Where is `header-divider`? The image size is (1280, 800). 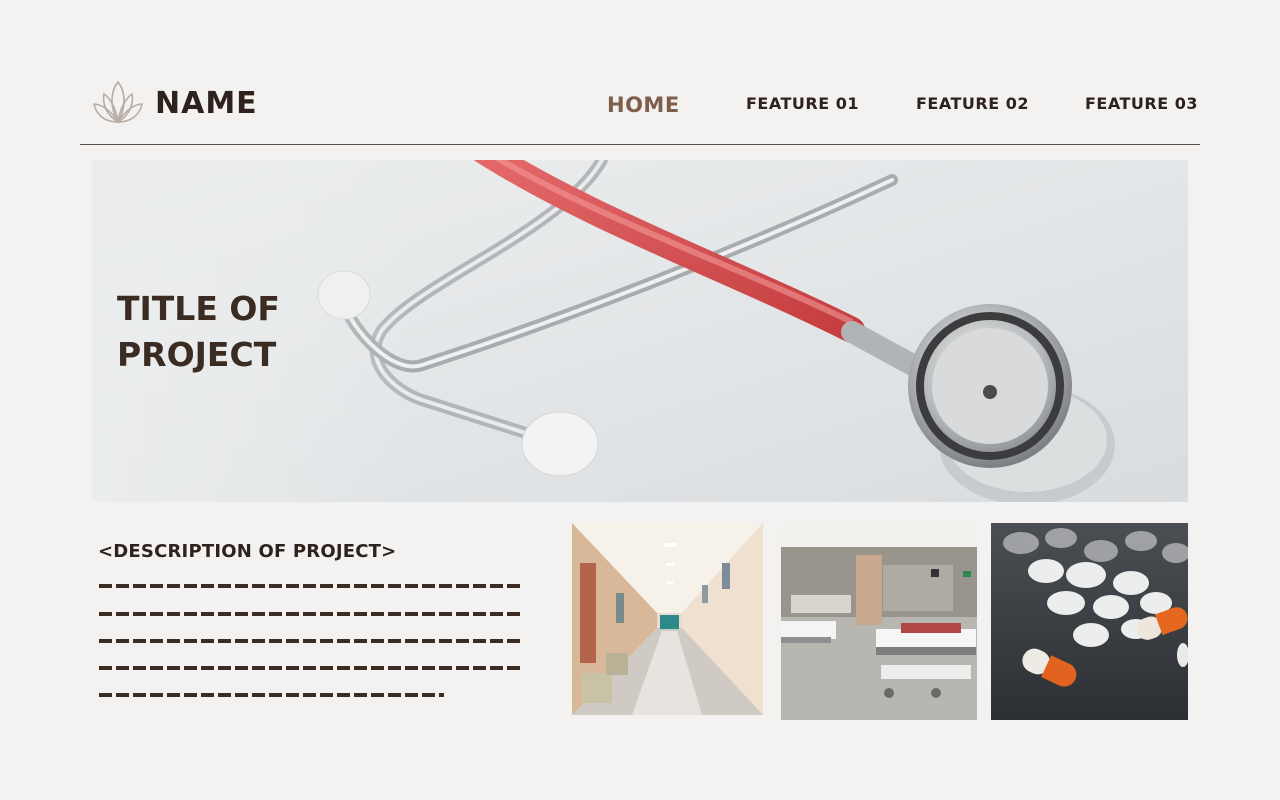 header-divider is located at coordinates (640, 144).